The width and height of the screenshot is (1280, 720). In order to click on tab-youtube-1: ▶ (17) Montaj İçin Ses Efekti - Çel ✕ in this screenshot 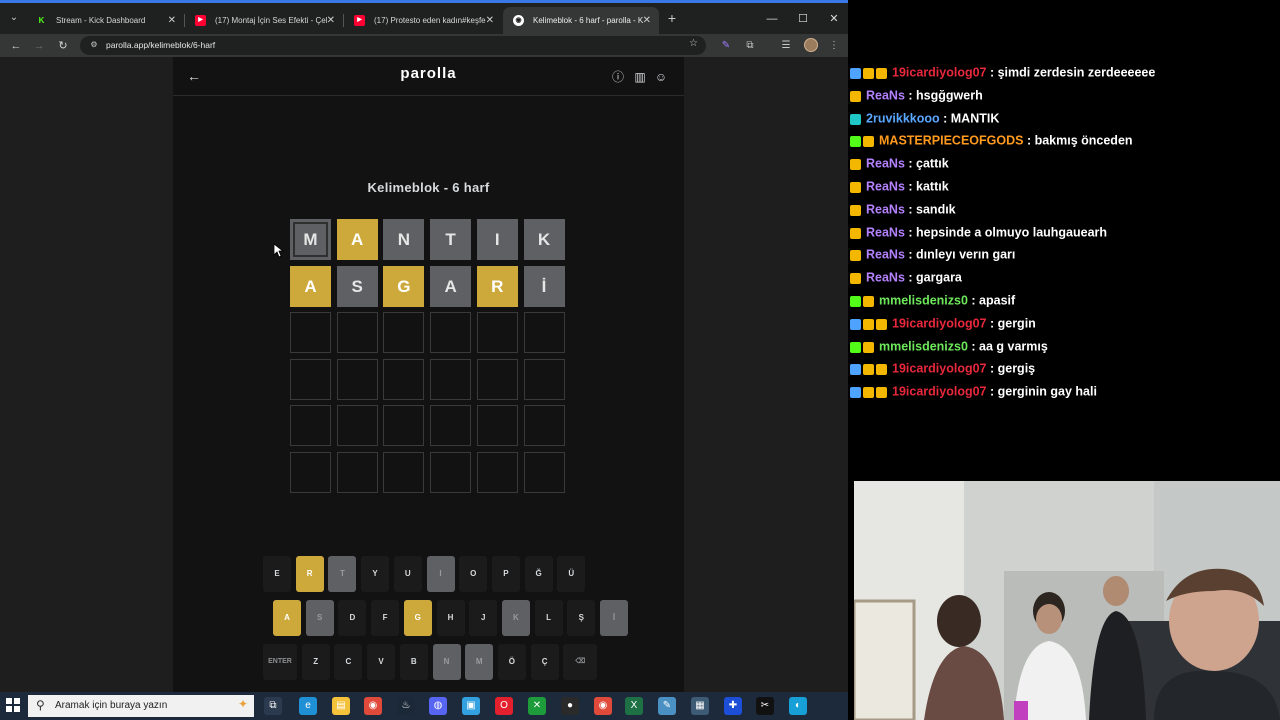, I will do `click(264, 20)`.